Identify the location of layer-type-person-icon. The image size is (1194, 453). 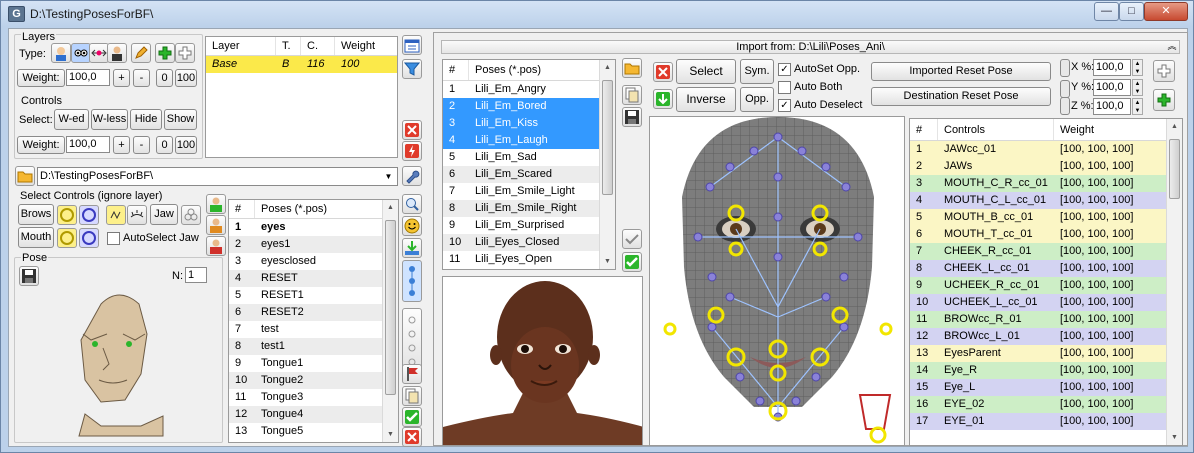
(117, 53).